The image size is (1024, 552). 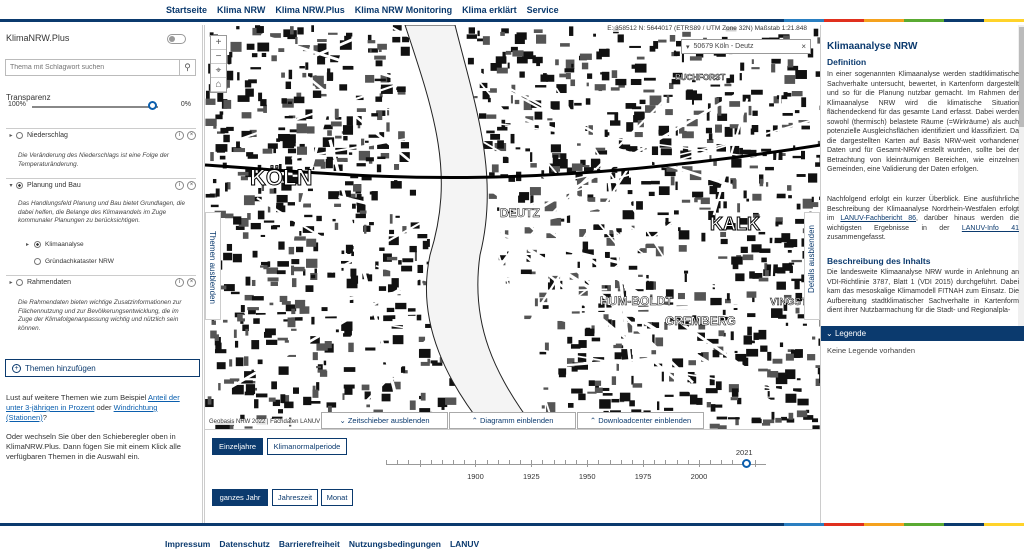 What do you see at coordinates (904, 20) in the screenshot?
I see `color-stripe` at bounding box center [904, 20].